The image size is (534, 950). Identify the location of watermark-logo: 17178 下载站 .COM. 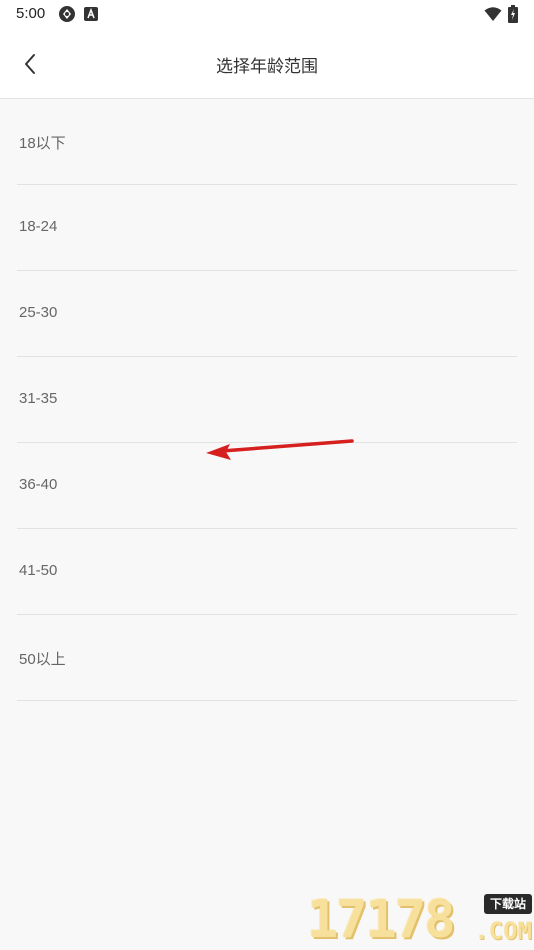
(419, 920).